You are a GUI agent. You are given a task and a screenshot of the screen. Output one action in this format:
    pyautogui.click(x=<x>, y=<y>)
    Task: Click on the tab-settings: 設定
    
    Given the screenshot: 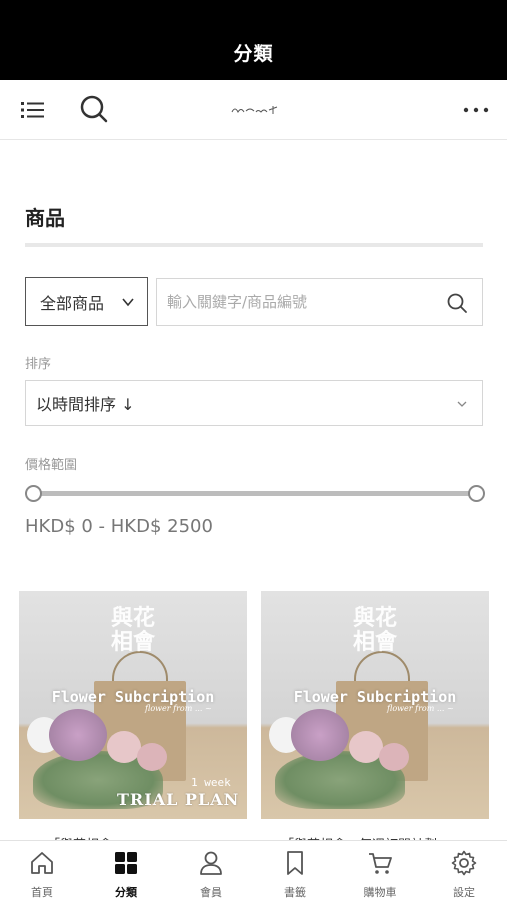 What is the action you would take?
    pyautogui.click(x=464, y=870)
    